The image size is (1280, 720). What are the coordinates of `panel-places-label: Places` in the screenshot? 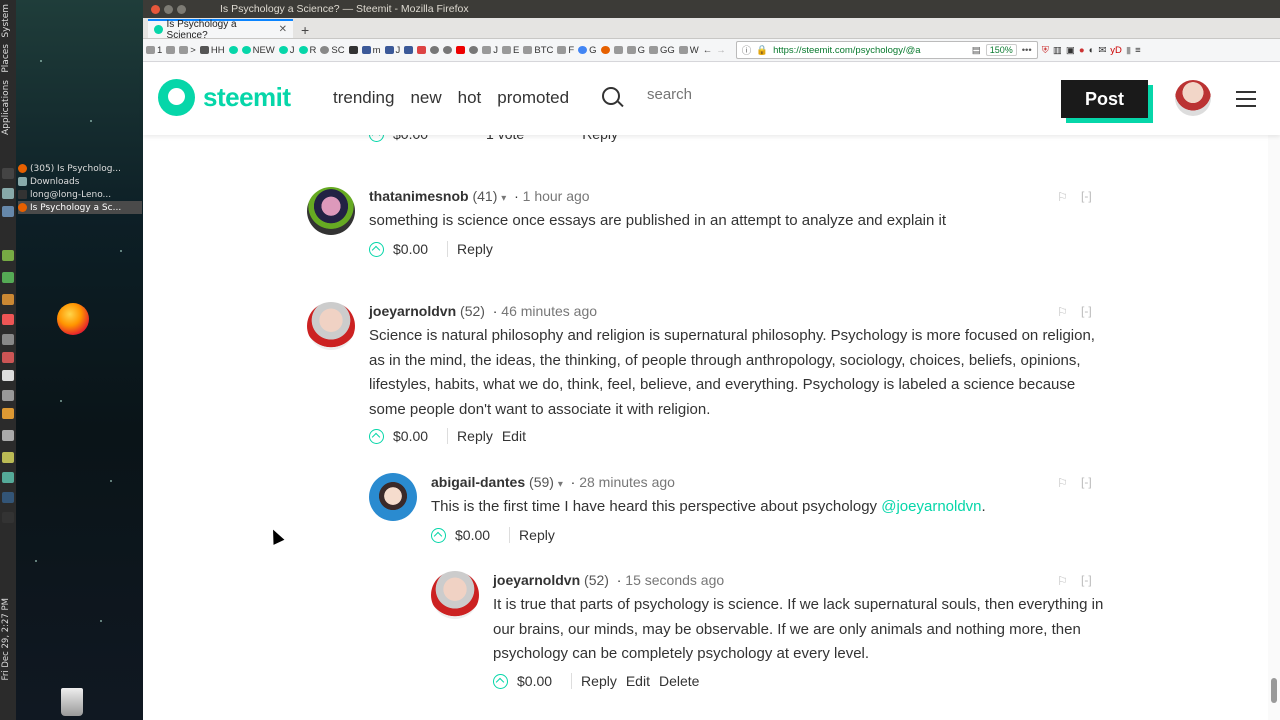 It's located at (6, 58).